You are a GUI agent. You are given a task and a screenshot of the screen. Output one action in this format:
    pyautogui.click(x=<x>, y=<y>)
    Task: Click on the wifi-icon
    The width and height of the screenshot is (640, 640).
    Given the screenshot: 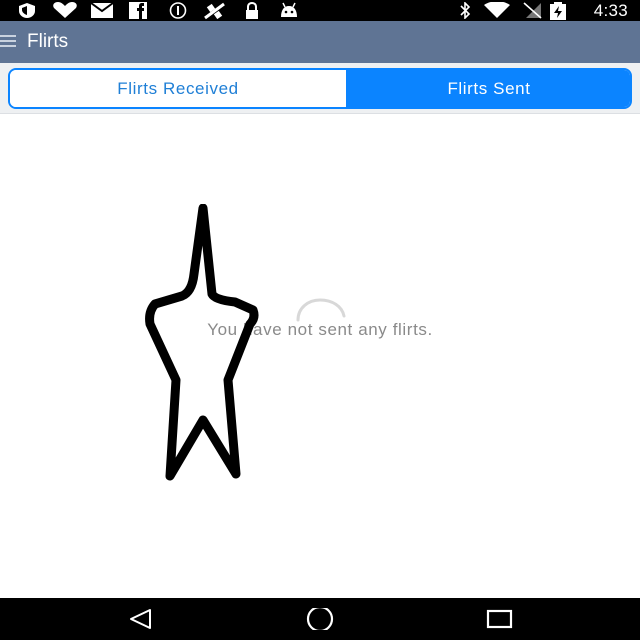 What is the action you would take?
    pyautogui.click(x=497, y=10)
    